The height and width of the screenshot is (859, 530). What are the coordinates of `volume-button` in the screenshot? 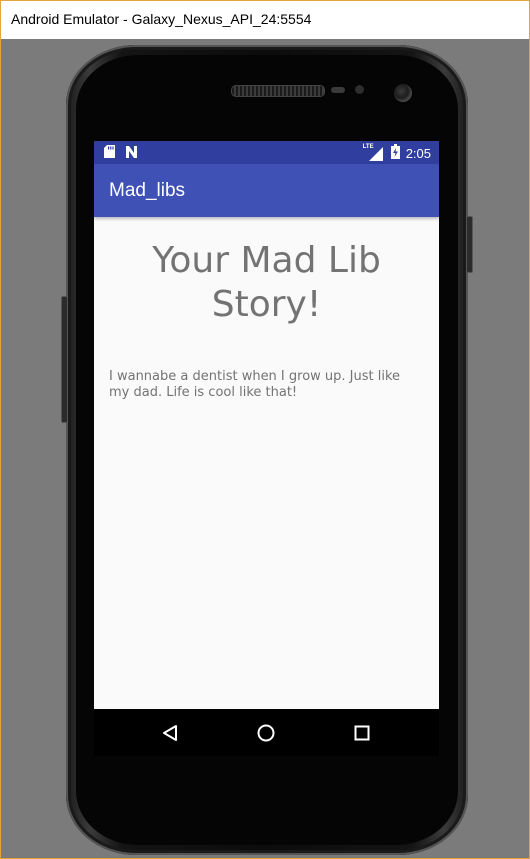 It's located at (64, 359).